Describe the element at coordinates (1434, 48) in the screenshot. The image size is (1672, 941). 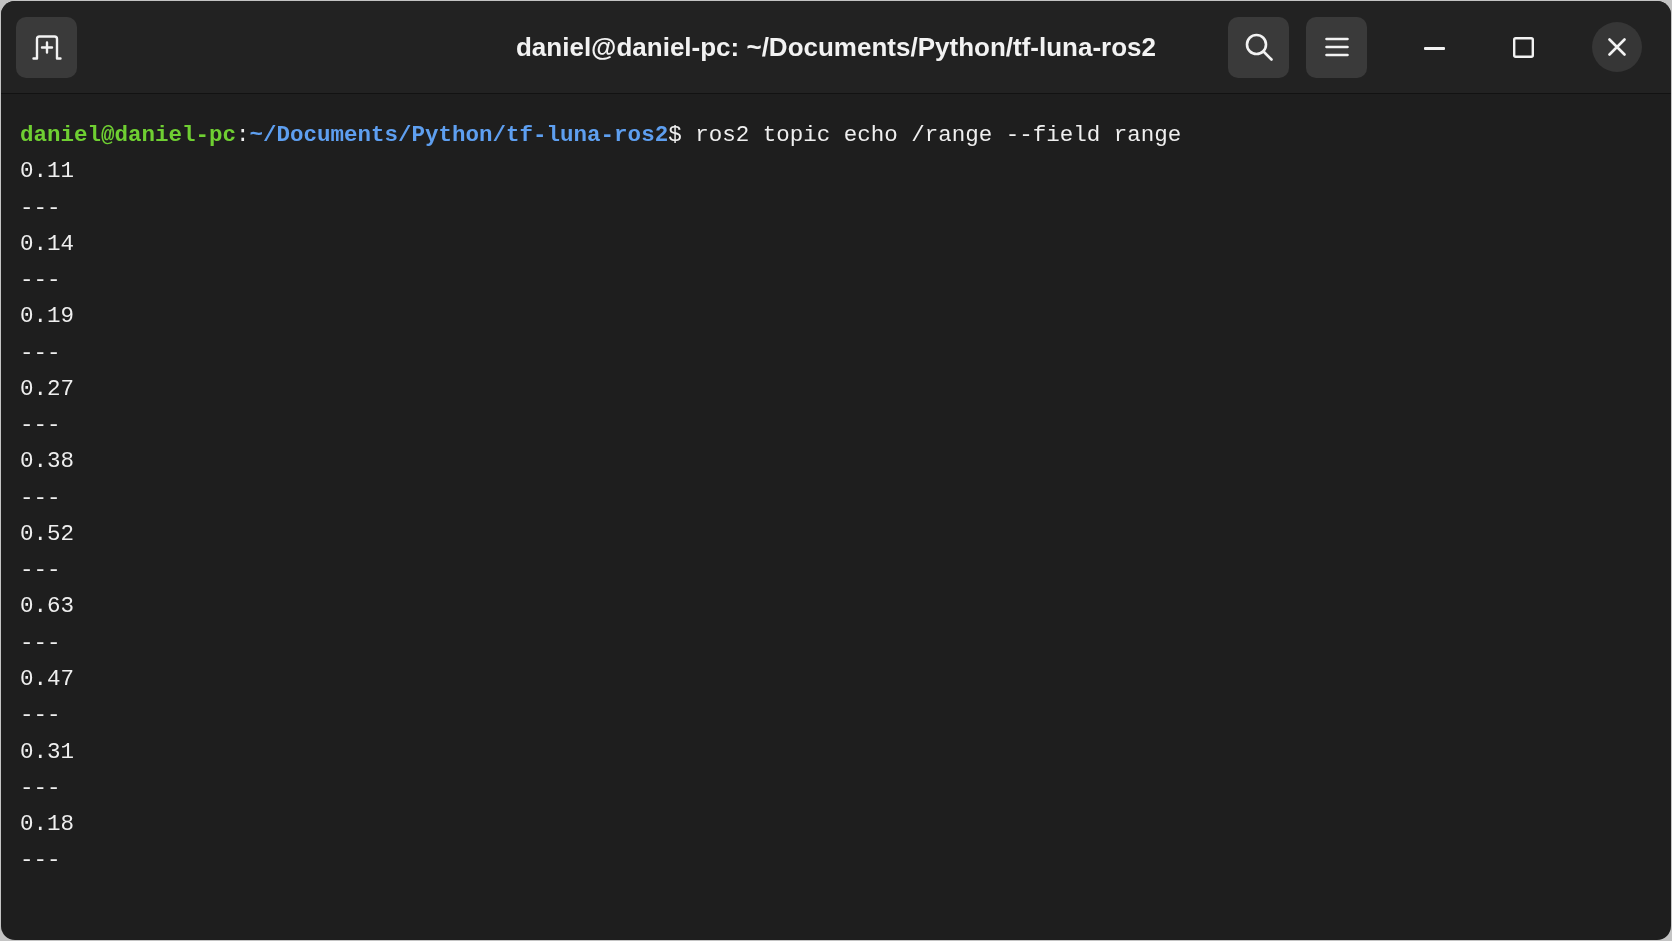
I see `minimize-icon` at that location.